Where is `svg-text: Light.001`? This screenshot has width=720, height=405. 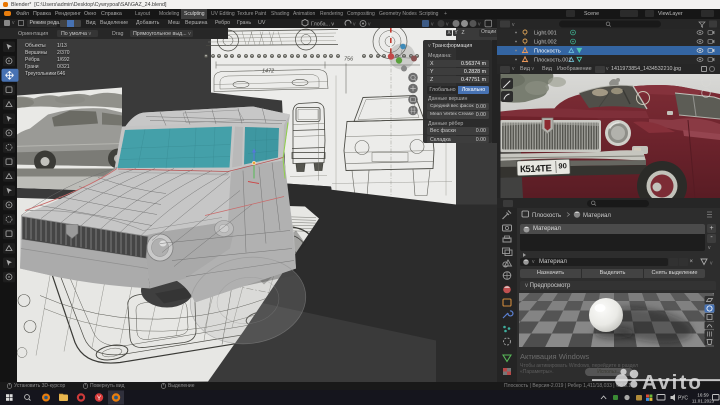
svg-text: Light.001 is located at coordinates (545, 33).